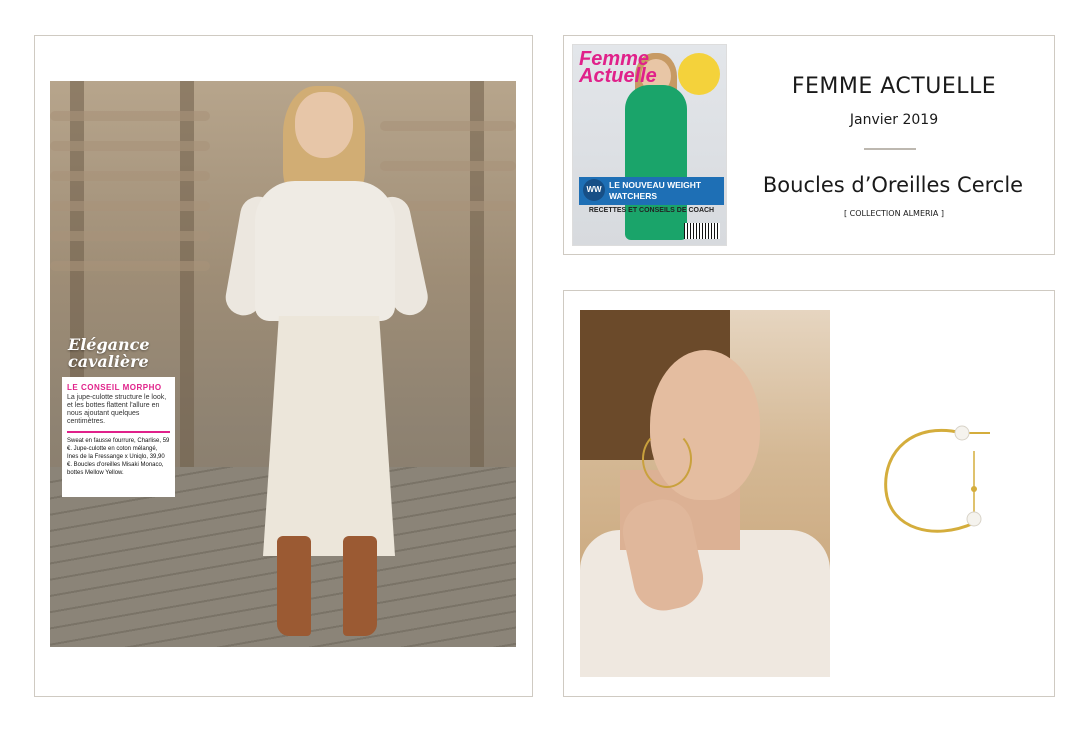 This screenshot has height=733, width=1089. Describe the element at coordinates (108, 361) in the screenshot. I see `article-title-line: cavalière` at that location.